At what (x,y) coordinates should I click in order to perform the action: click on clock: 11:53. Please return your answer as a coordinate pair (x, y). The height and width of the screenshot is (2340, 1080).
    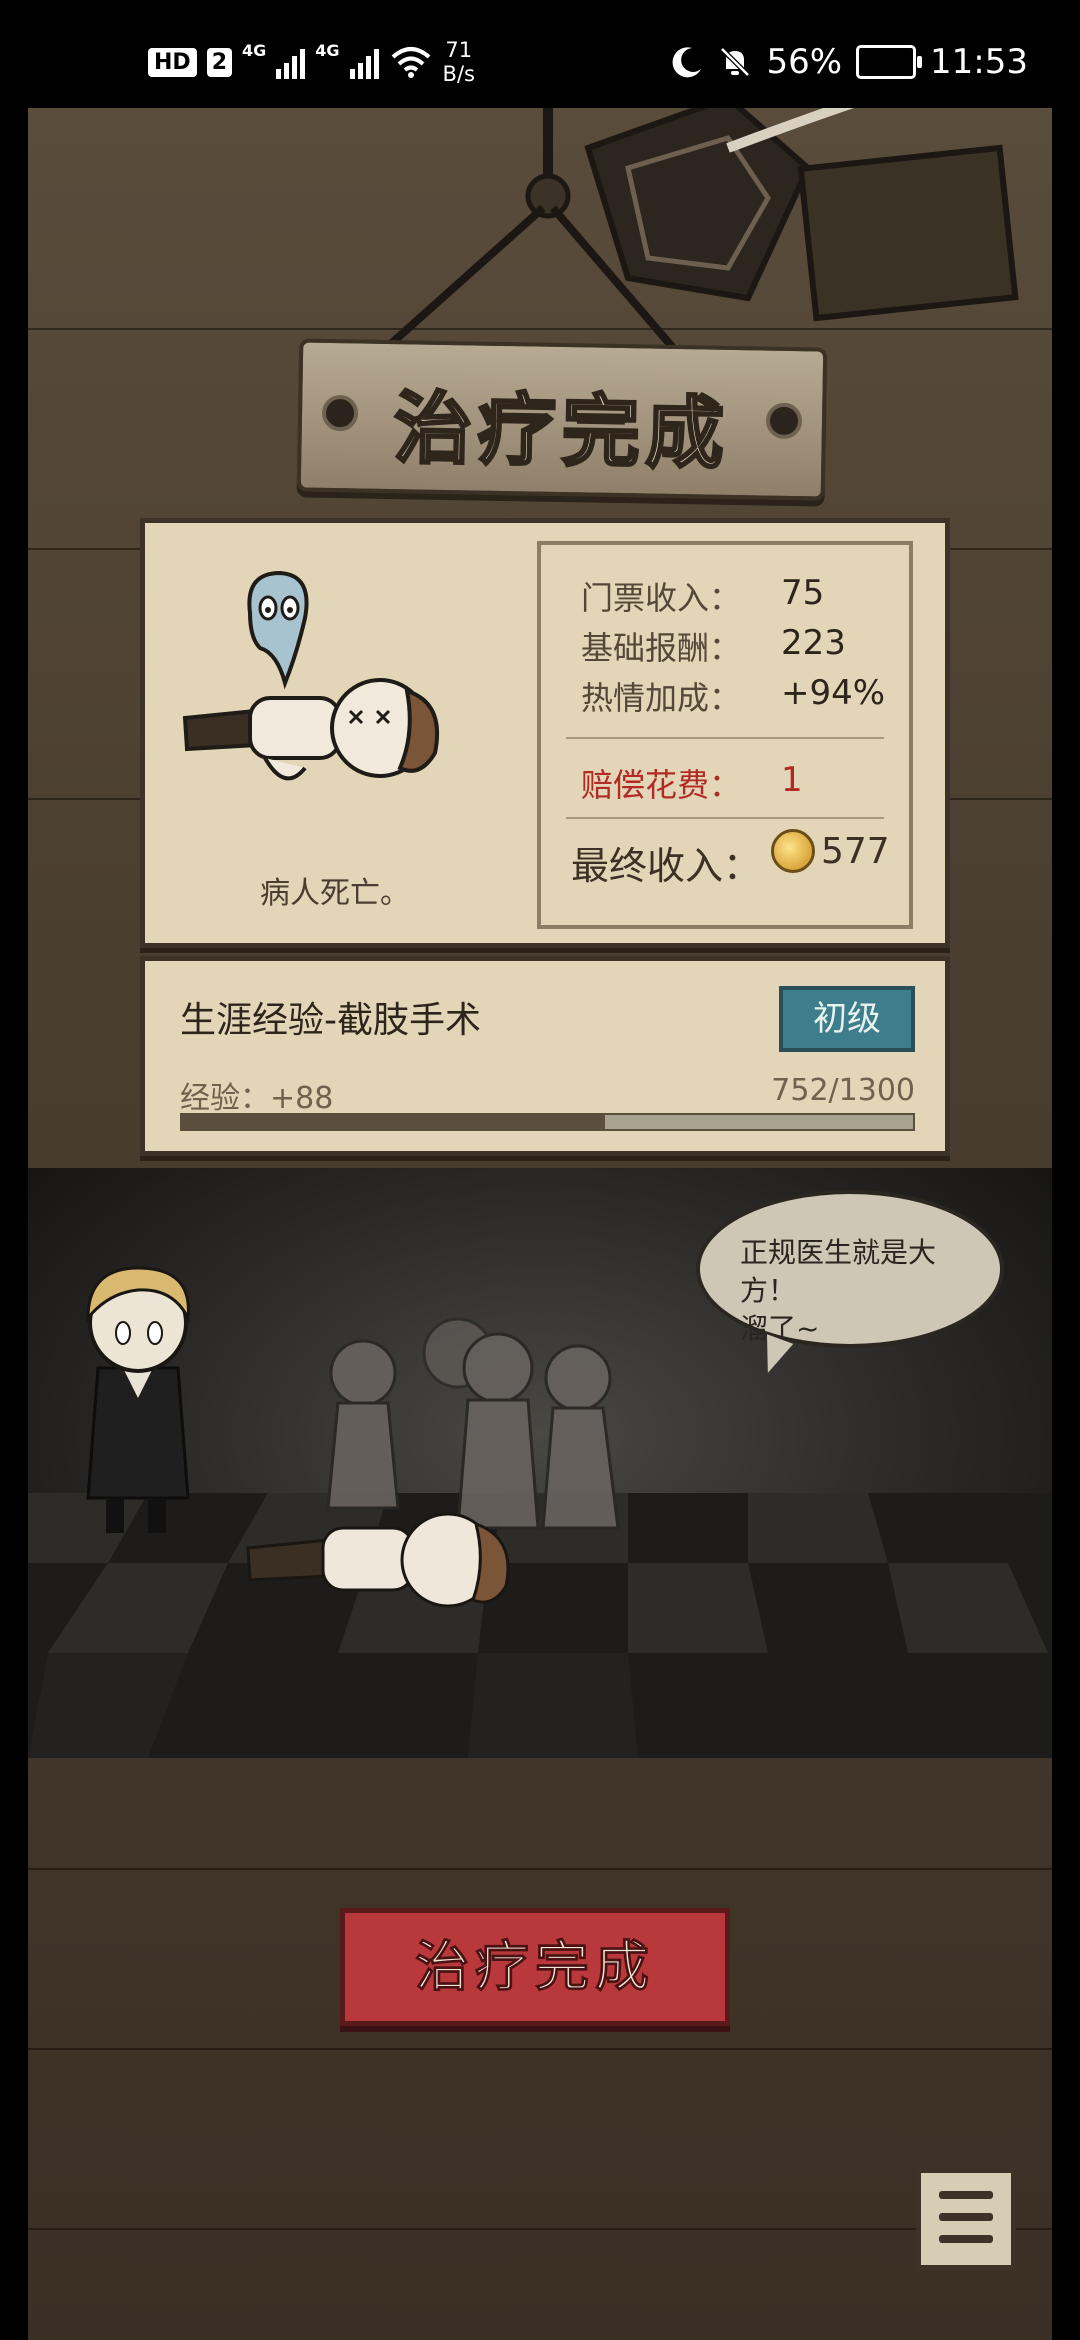
    Looking at the image, I should click on (979, 62).